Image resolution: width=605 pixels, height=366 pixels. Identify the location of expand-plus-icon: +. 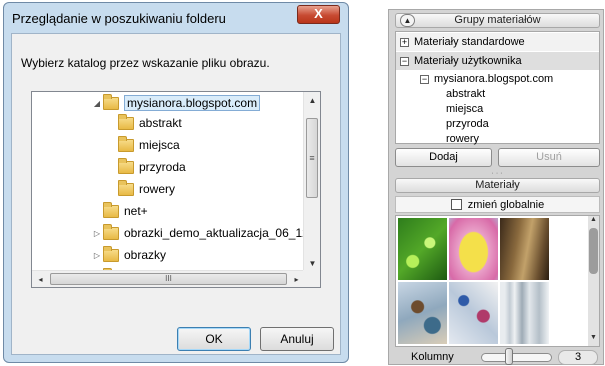
(404, 42).